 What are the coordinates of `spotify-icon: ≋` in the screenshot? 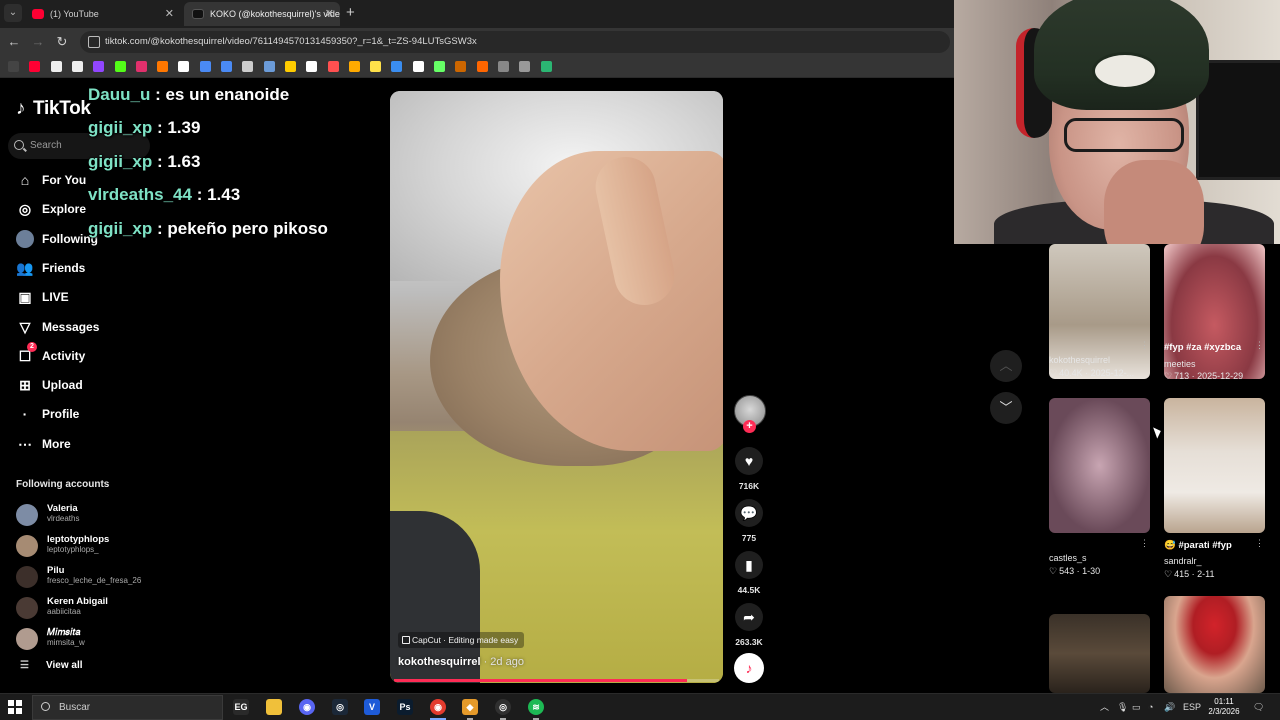 It's located at (536, 707).